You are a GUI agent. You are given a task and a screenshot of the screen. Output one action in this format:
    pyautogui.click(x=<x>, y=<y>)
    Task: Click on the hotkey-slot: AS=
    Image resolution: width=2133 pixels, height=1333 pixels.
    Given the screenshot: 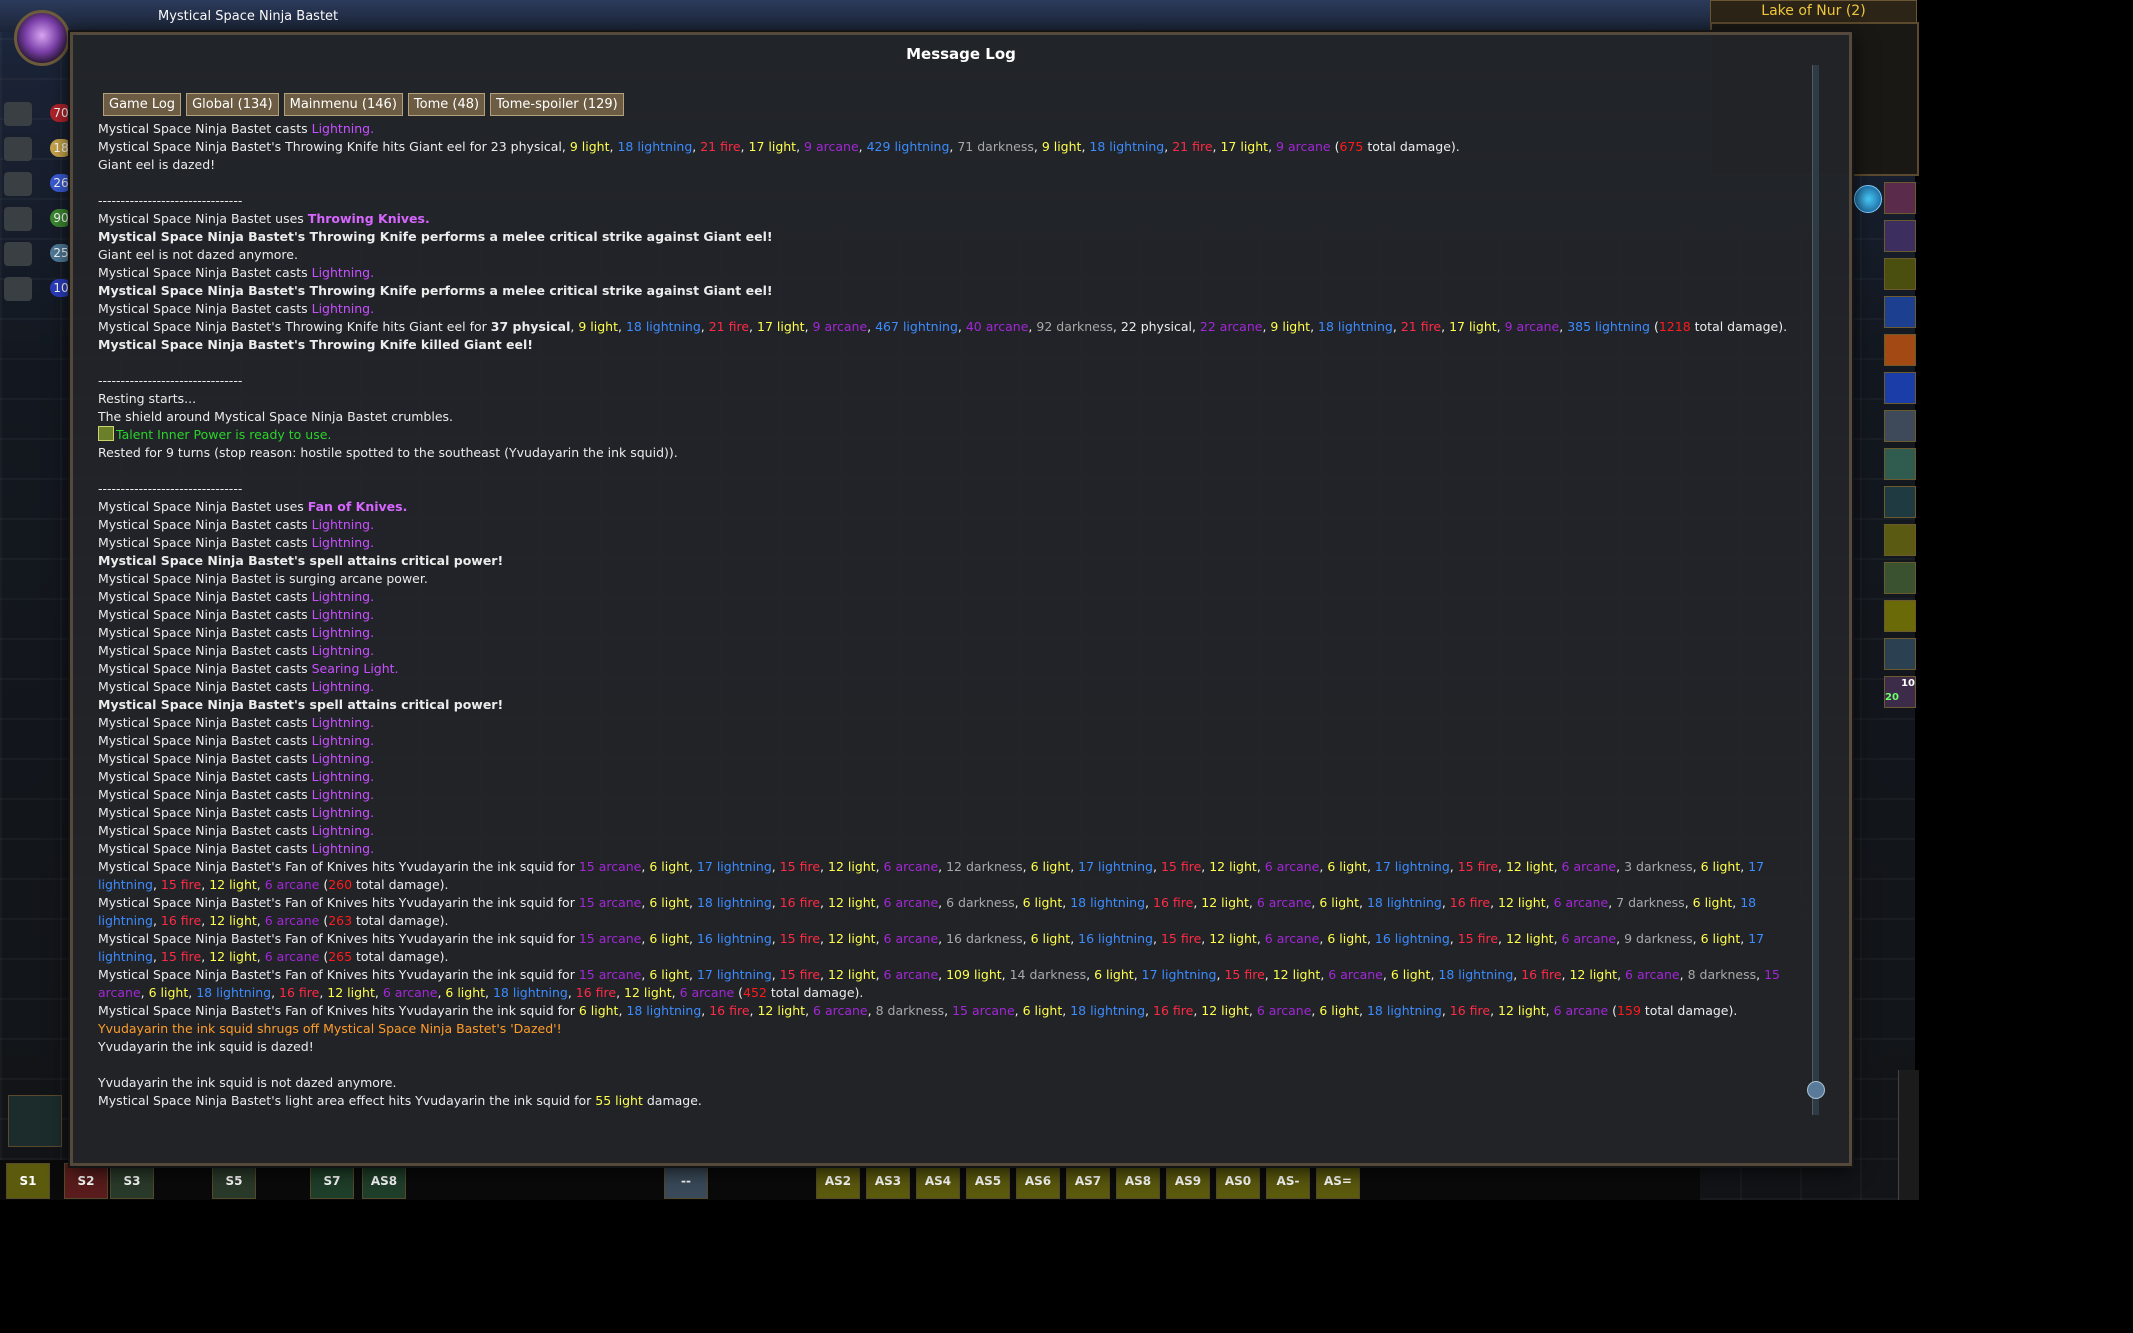 What is the action you would take?
    pyautogui.click(x=1338, y=1181)
    